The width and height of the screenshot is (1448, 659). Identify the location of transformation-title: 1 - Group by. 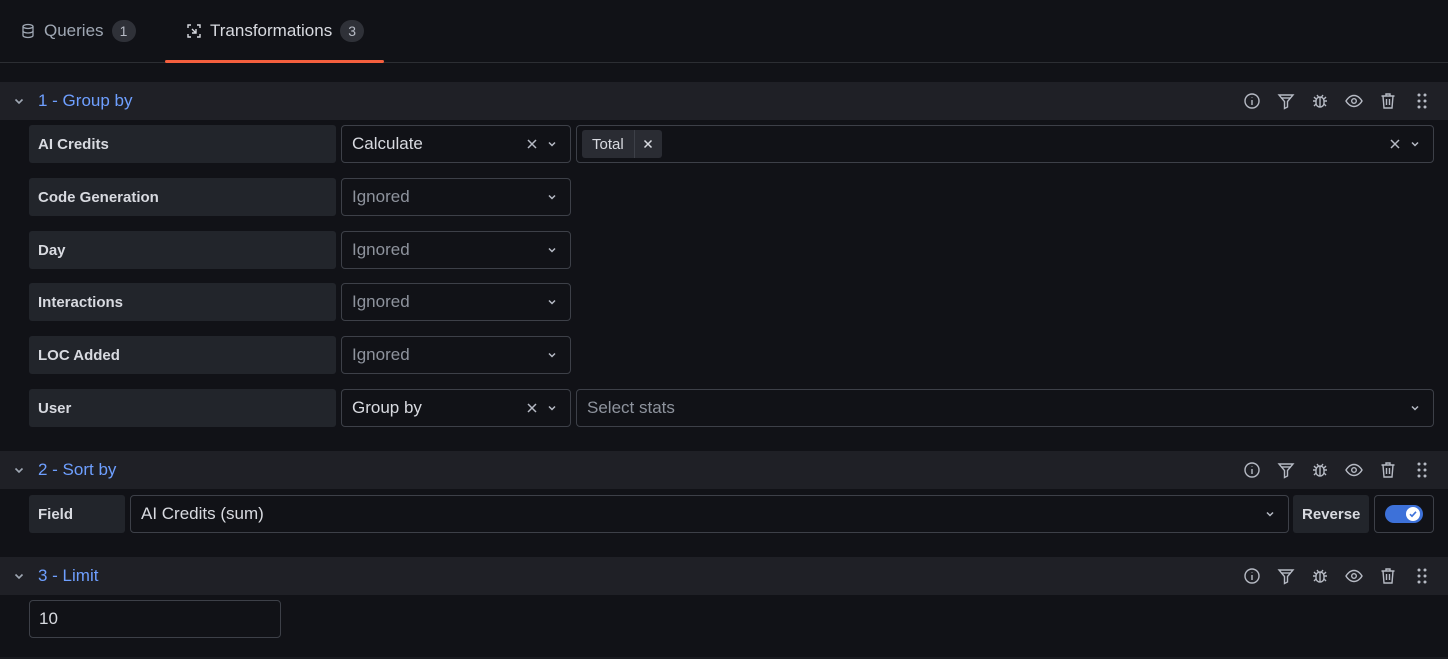
(85, 100).